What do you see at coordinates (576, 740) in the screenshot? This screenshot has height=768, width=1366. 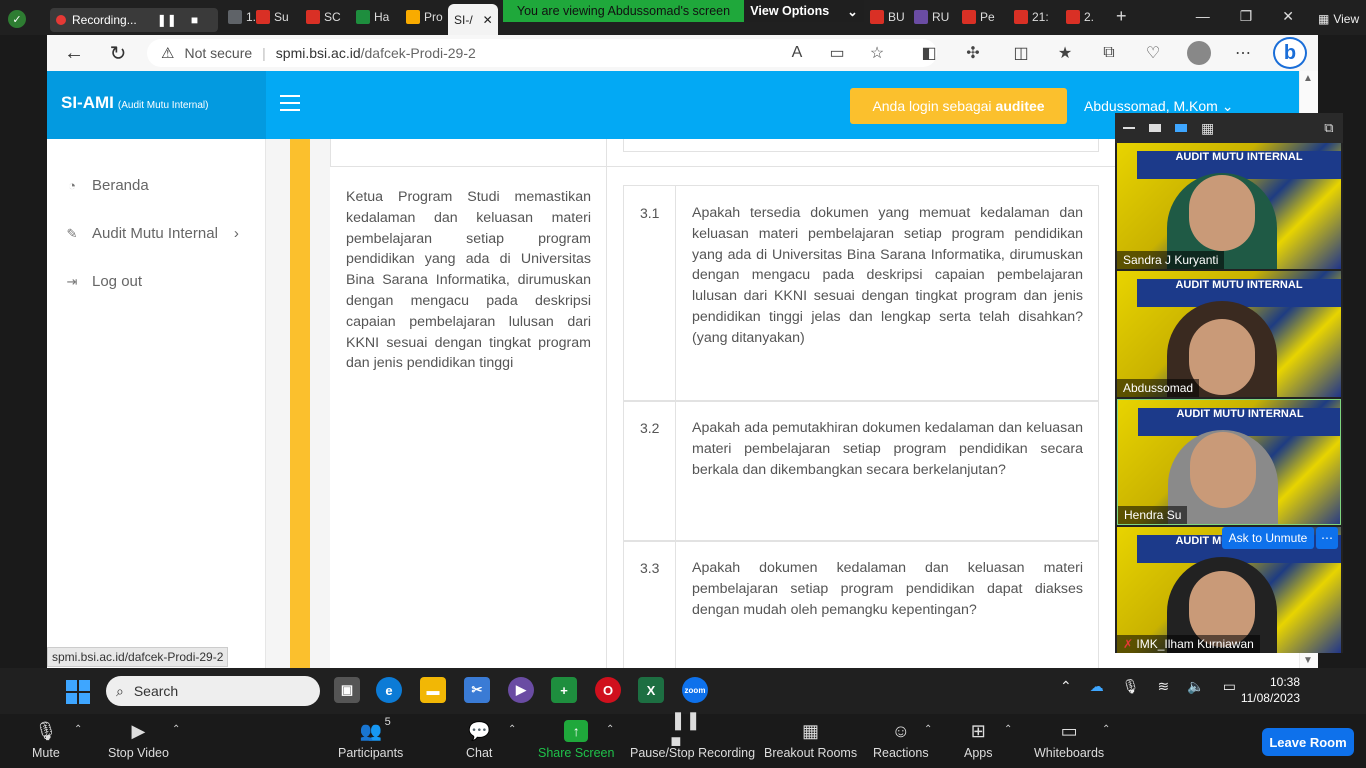 I see `share-screen-button: ↑ Share Screen` at bounding box center [576, 740].